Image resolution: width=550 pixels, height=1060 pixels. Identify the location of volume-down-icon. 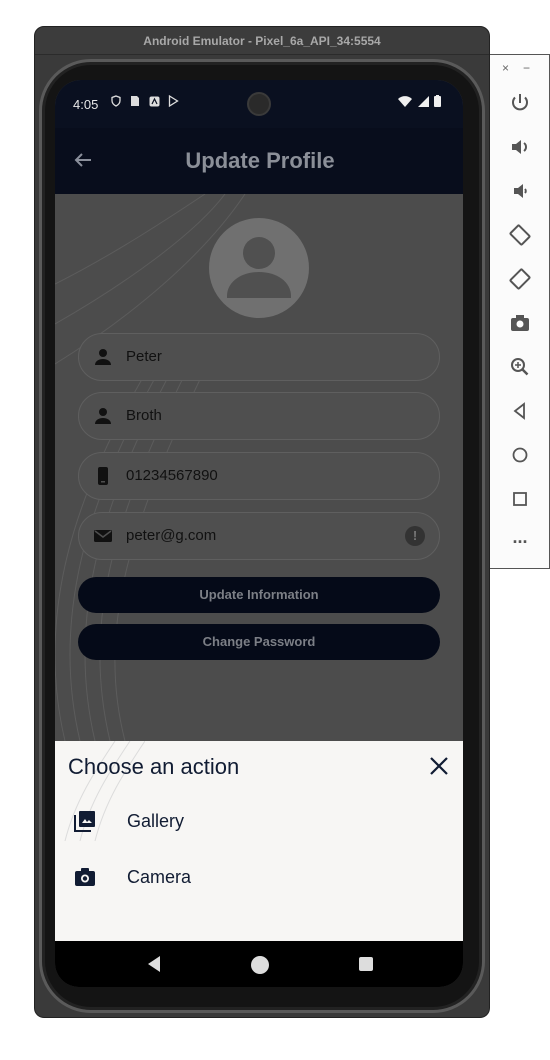
(520, 191).